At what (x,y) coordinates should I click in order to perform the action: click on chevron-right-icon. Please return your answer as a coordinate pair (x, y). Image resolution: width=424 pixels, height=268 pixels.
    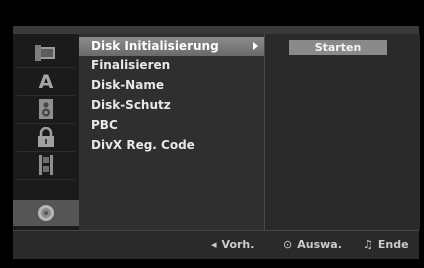
    Looking at the image, I should click on (255, 46).